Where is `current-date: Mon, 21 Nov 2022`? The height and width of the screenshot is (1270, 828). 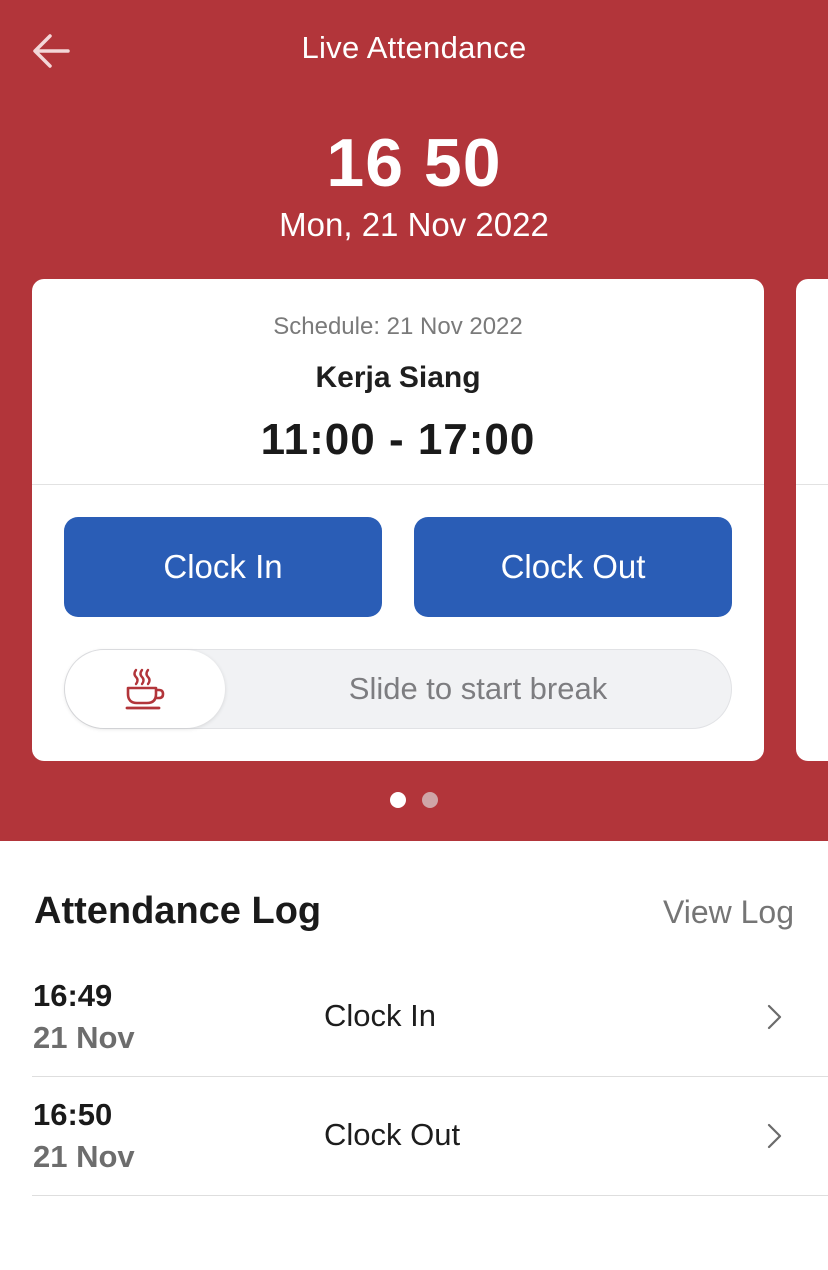 current-date: Mon, 21 Nov 2022 is located at coordinates (414, 224).